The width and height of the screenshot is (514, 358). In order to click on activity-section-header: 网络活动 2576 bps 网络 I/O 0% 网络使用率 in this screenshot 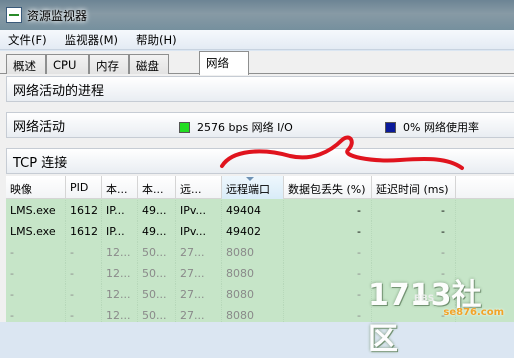, I will do `click(260, 125)`.